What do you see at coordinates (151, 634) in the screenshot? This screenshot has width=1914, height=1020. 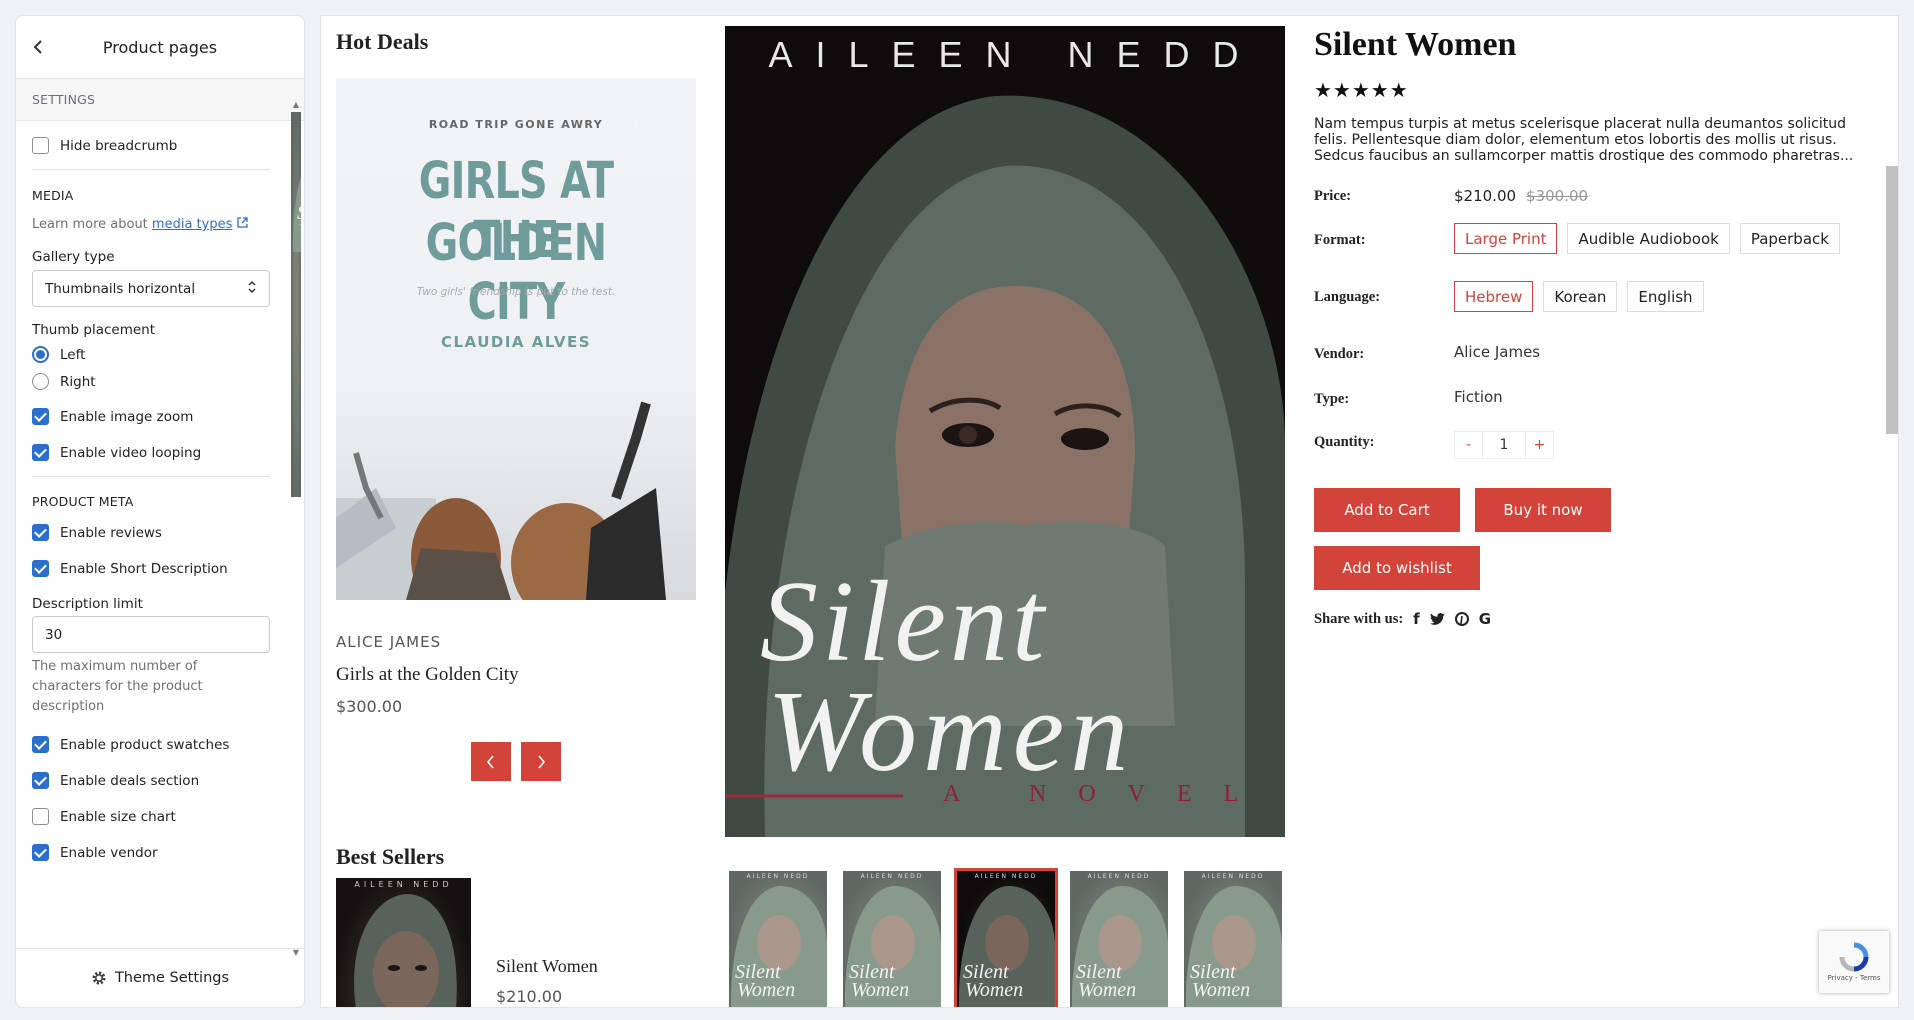 I see `description-limit-input: 30` at bounding box center [151, 634].